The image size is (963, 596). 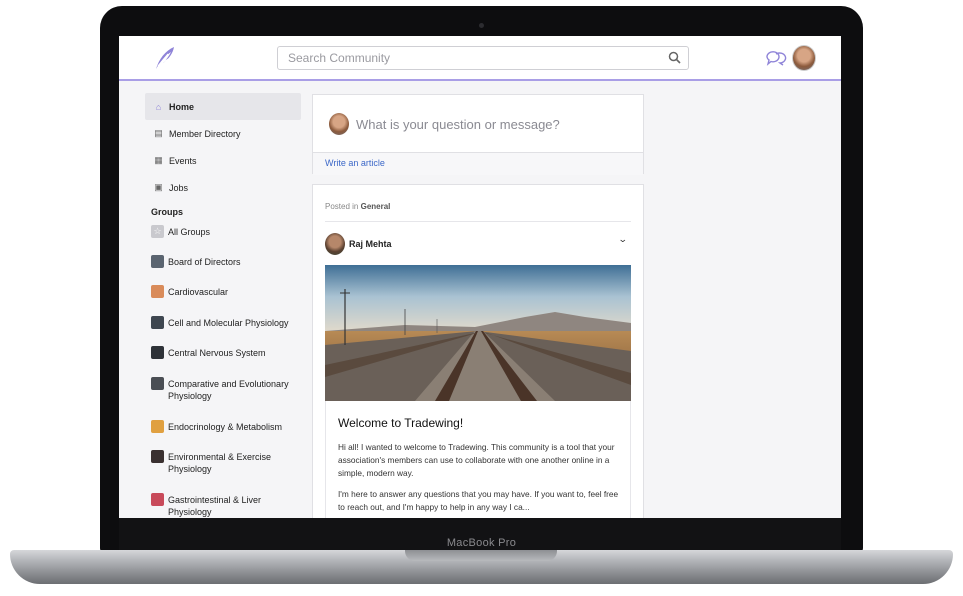 What do you see at coordinates (335, 244) in the screenshot?
I see `author-avatar` at bounding box center [335, 244].